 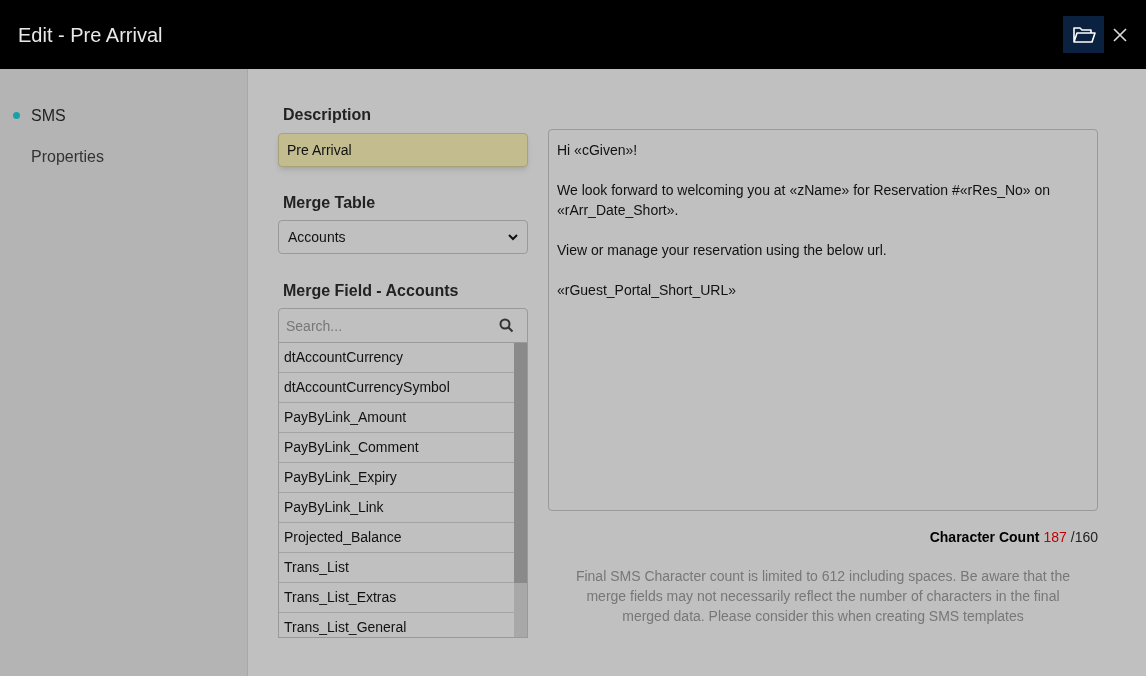 I want to click on field-label: Merge Table, so click(x=329, y=203).